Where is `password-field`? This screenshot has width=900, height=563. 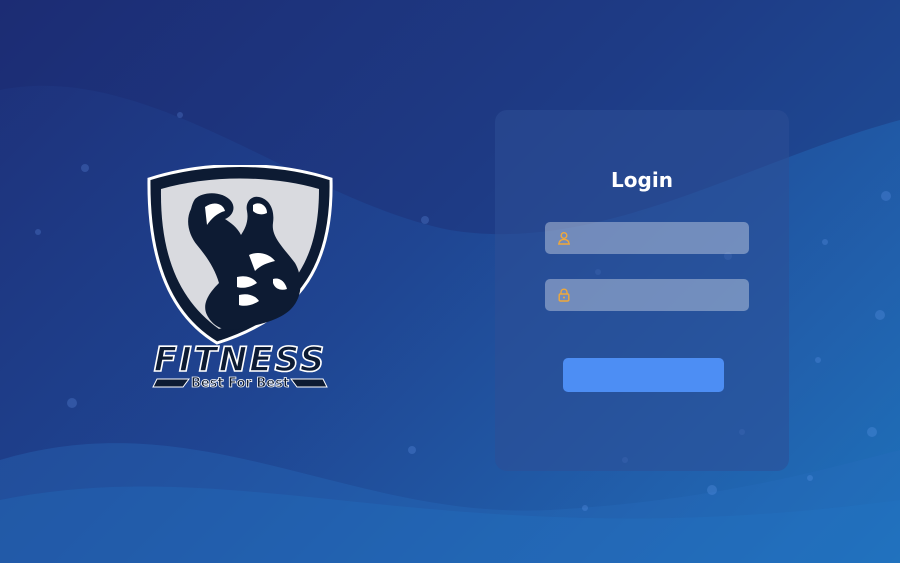 password-field is located at coordinates (647, 295).